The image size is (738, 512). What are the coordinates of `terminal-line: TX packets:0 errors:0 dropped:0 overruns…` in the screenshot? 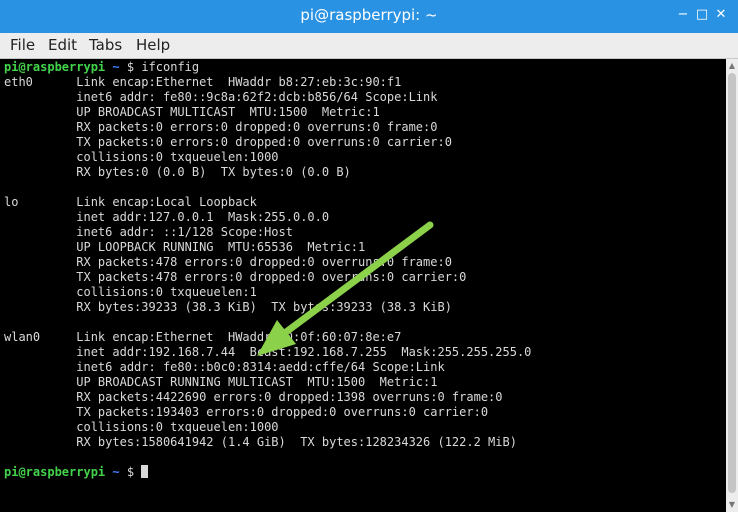 It's located at (228, 142).